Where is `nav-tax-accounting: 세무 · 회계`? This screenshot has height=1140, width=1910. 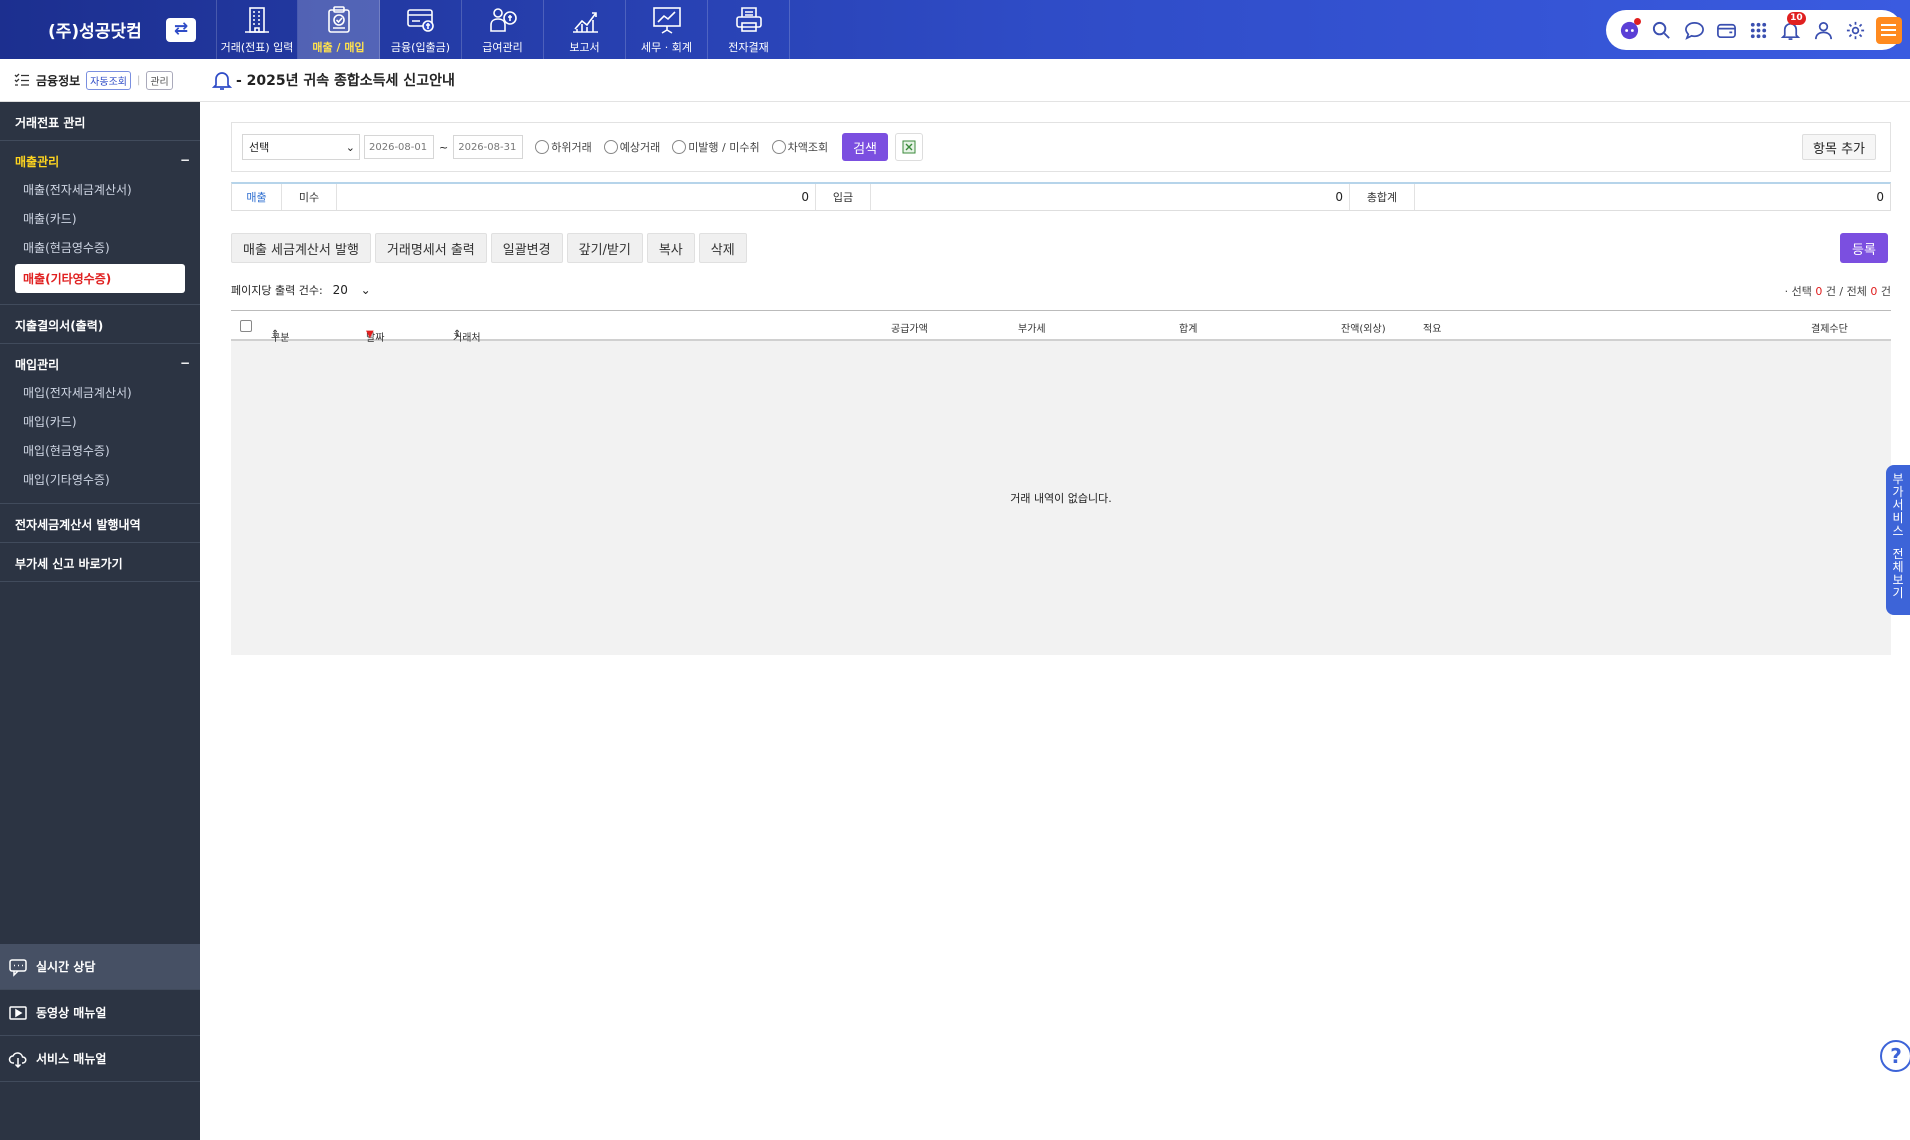
nav-tax-accounting: 세무 · 회계 is located at coordinates (667, 29).